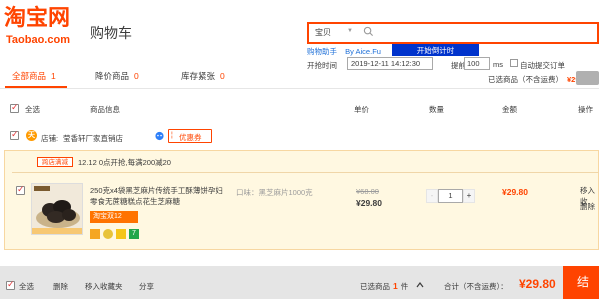 The height and width of the screenshot is (305, 599). I want to click on delete-item-link: 删除, so click(587, 206).